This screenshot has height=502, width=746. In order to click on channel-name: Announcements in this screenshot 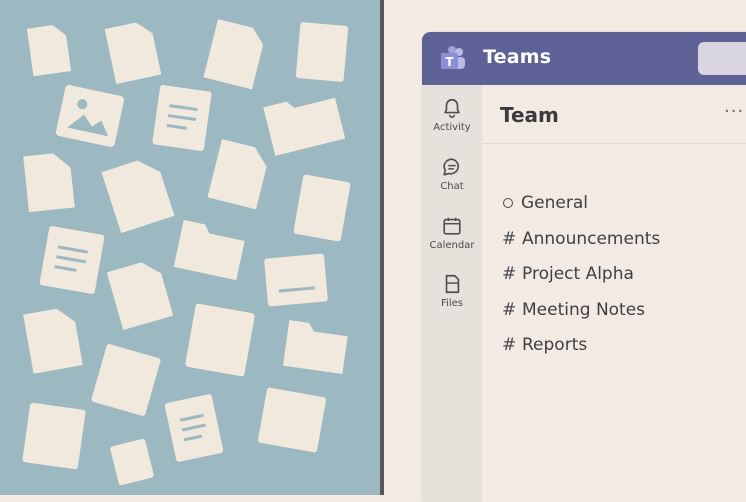, I will do `click(591, 238)`.